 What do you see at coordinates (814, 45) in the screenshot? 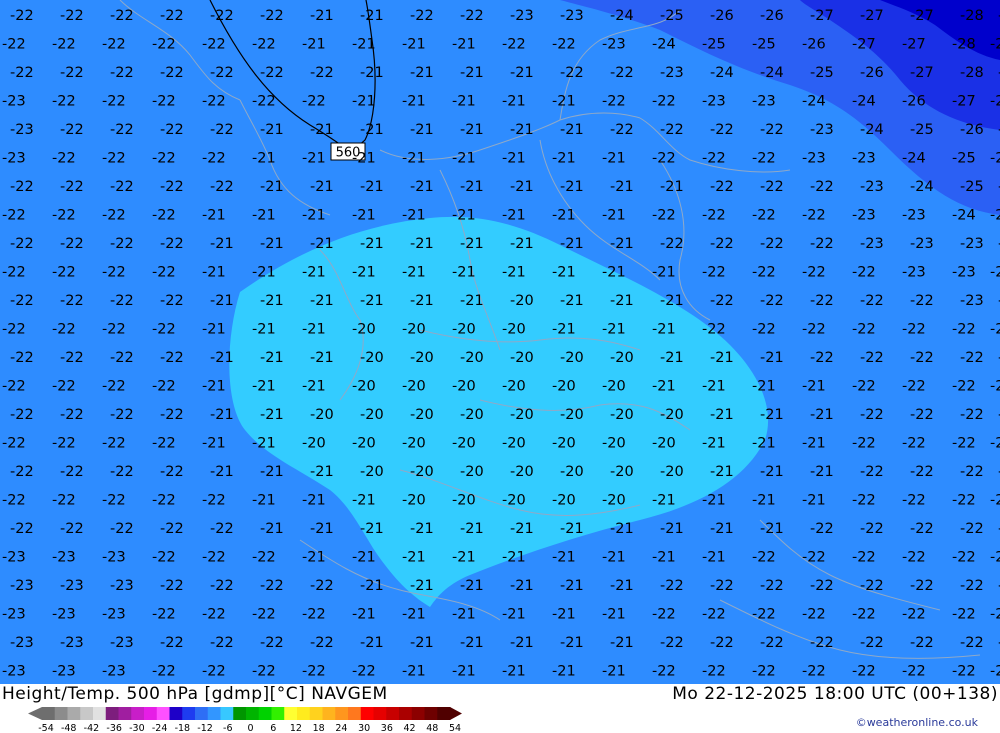
I see `value-label: -26` at bounding box center [814, 45].